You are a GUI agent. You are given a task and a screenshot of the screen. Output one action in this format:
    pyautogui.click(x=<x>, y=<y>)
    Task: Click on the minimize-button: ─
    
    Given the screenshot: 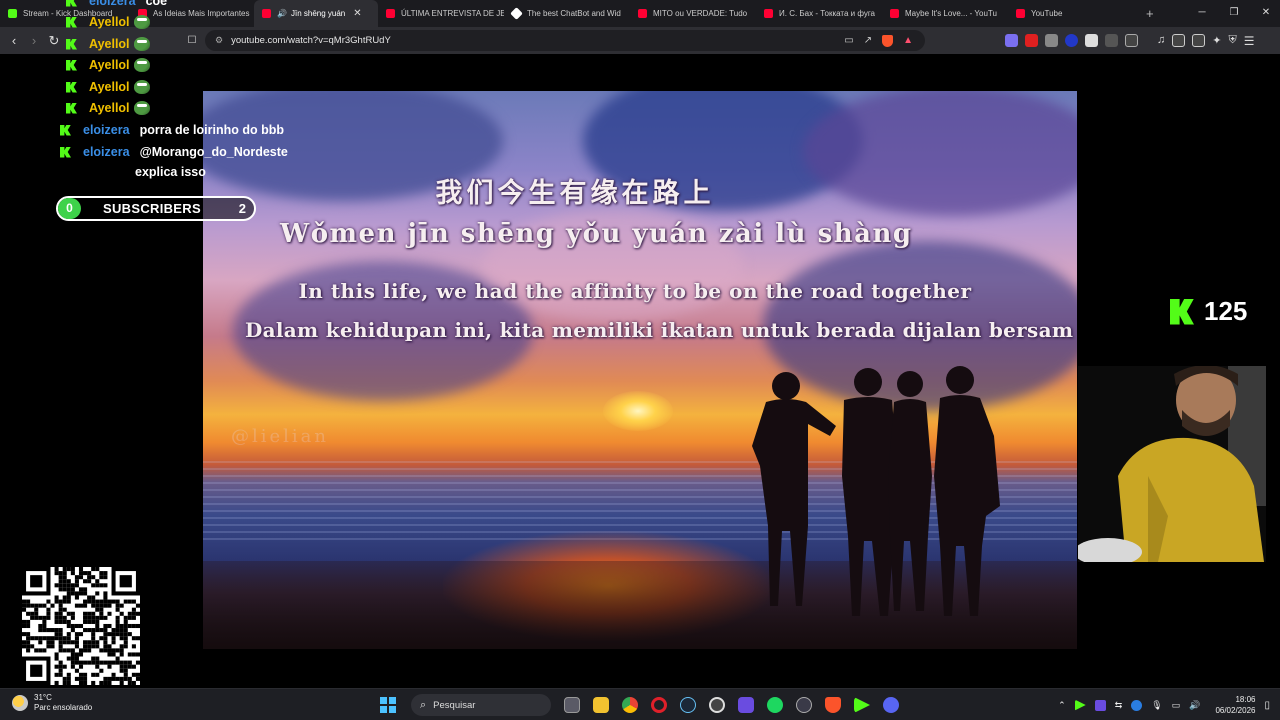 What is the action you would take?
    pyautogui.click(x=1202, y=12)
    